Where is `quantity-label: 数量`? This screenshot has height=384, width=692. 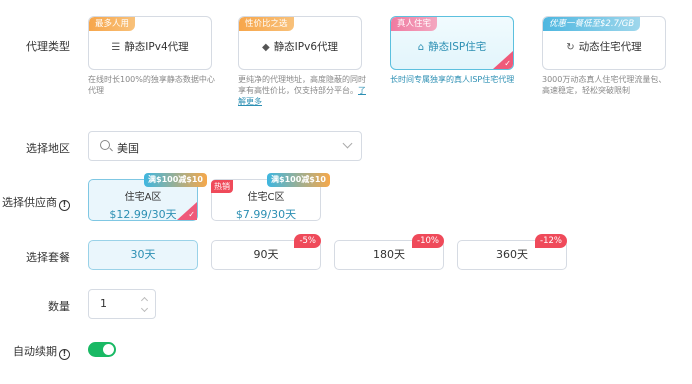 quantity-label: 数量 is located at coordinates (59, 306).